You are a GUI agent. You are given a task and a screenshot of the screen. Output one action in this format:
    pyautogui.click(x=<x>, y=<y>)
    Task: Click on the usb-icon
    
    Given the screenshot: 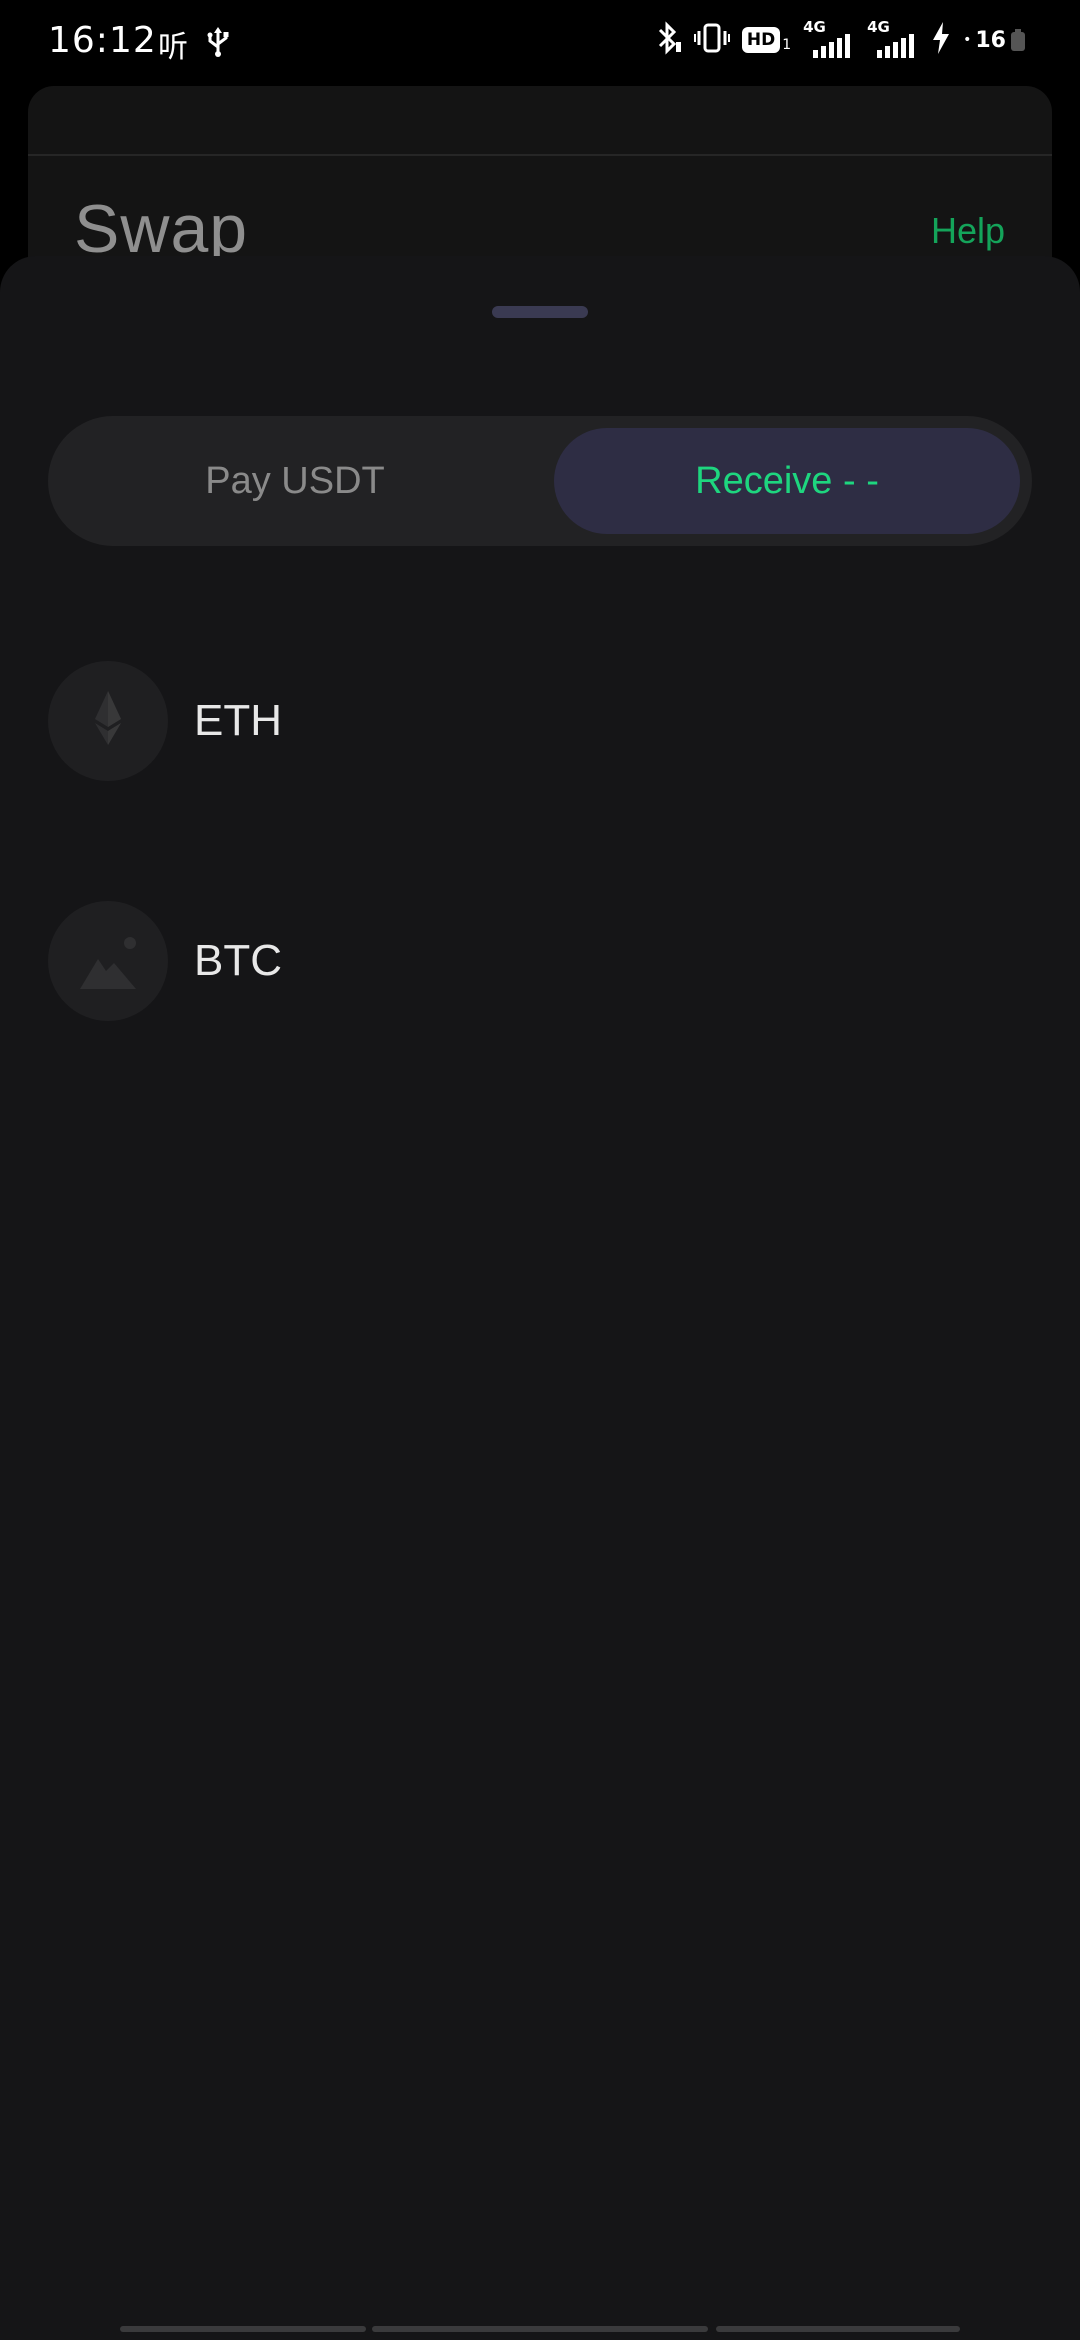 What is the action you would take?
    pyautogui.click(x=218, y=44)
    